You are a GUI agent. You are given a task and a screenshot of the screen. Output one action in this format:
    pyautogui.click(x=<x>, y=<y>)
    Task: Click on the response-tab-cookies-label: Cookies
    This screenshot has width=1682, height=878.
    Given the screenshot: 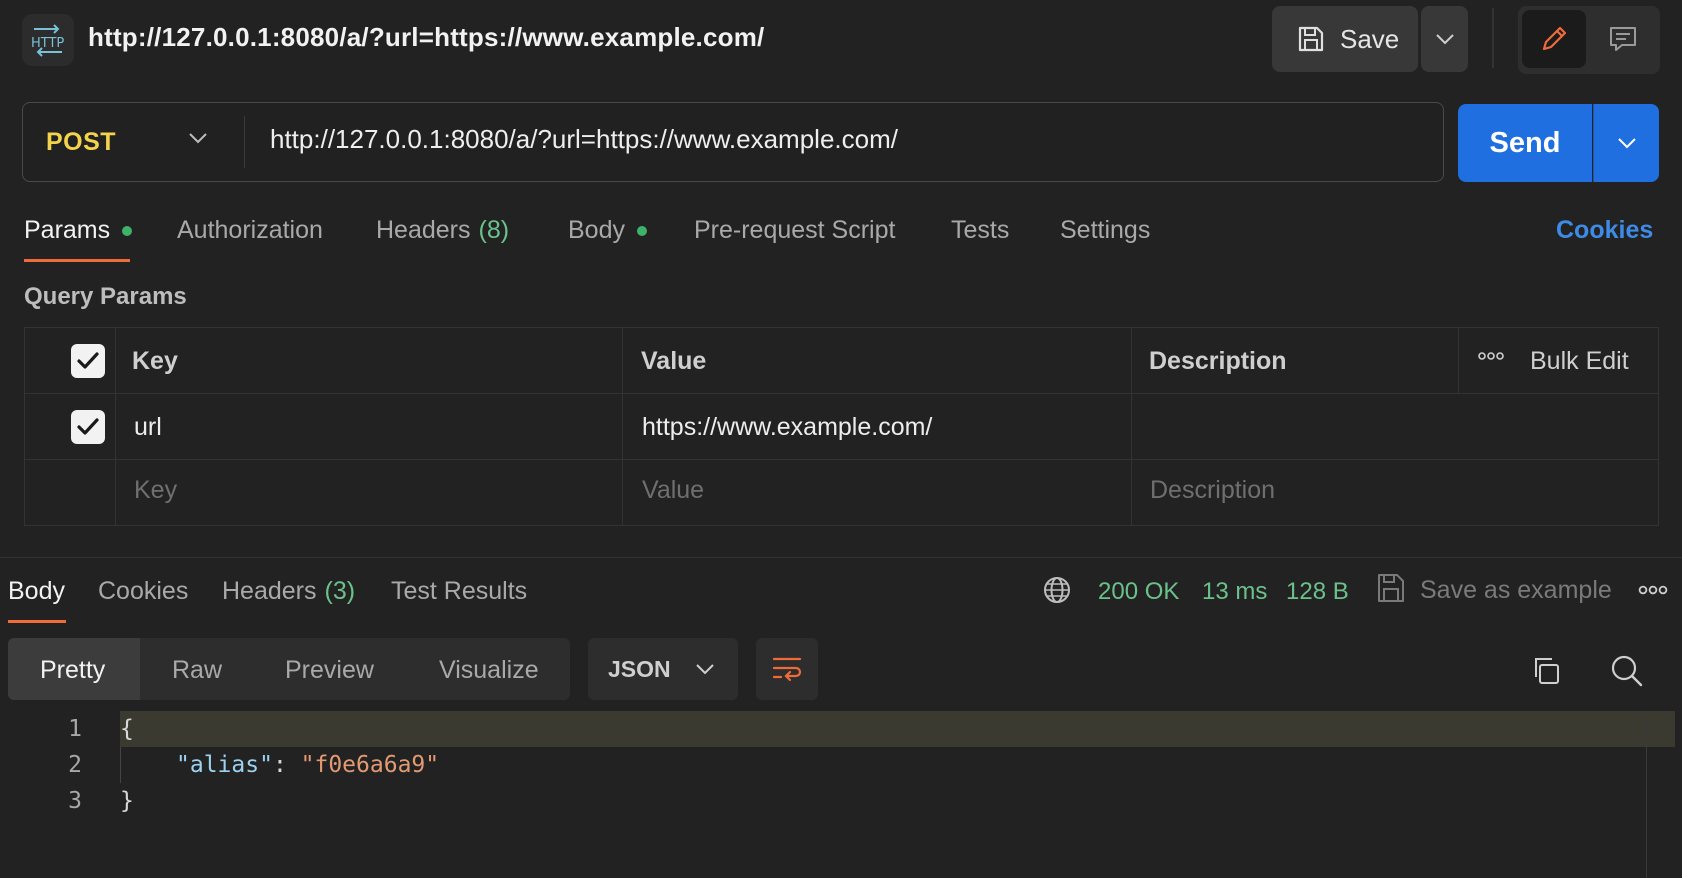 What is the action you would take?
    pyautogui.click(x=143, y=591)
    